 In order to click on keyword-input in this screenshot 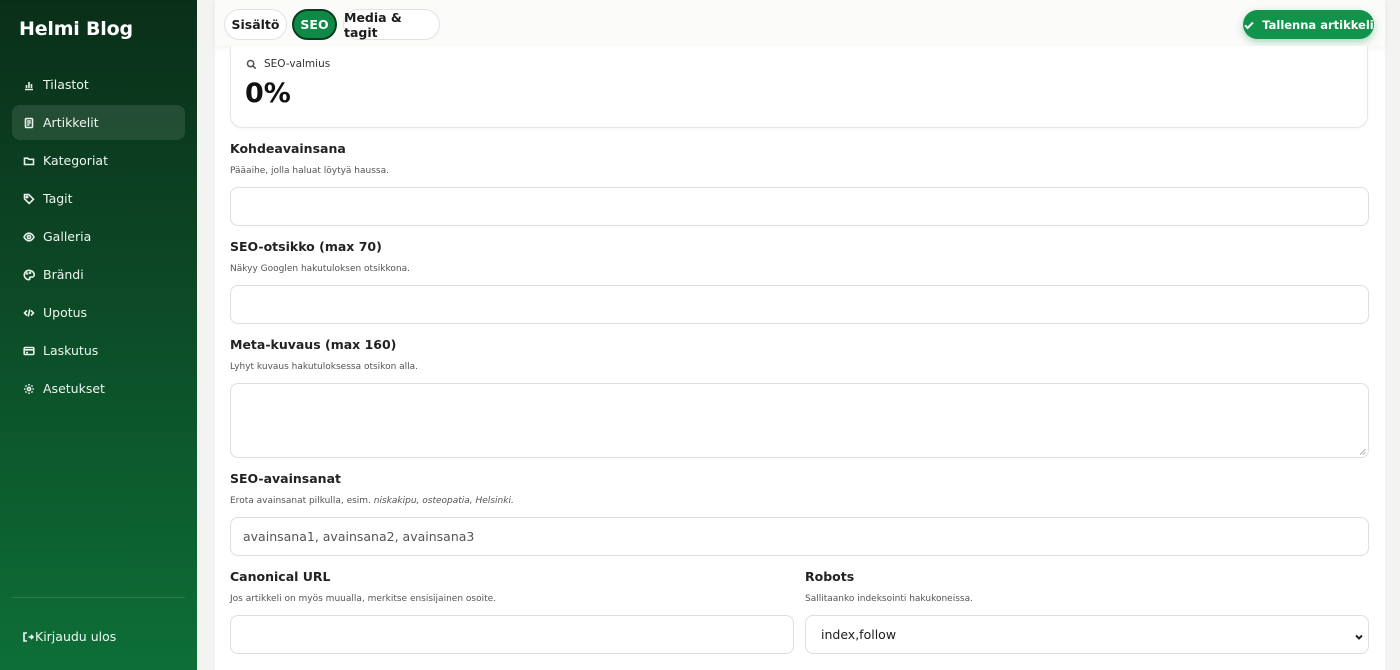, I will do `click(799, 206)`.